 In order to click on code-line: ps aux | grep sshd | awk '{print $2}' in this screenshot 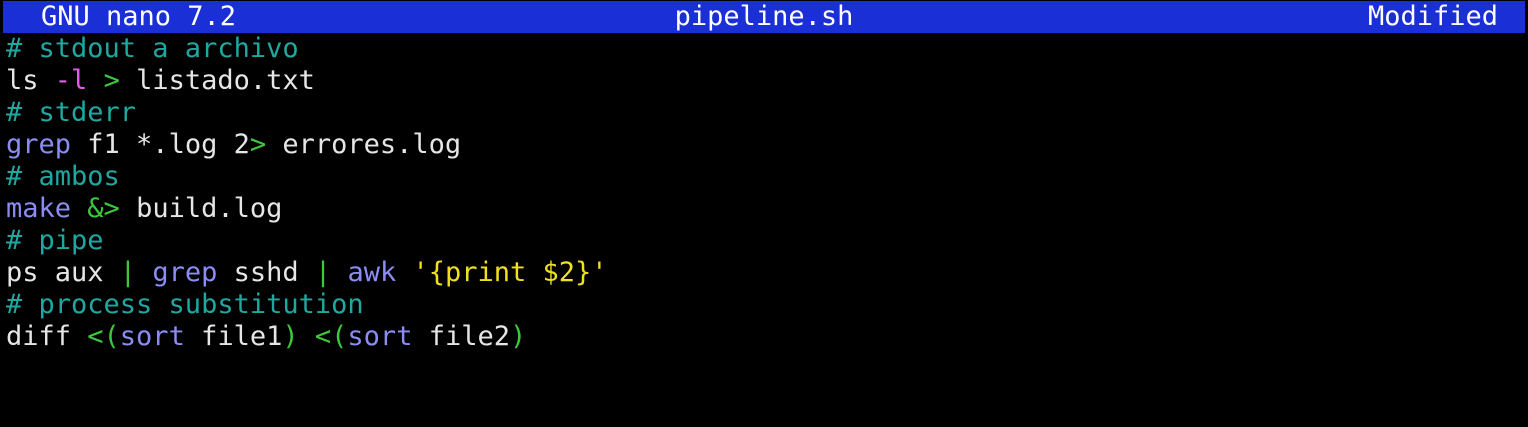, I will do `click(767, 273)`.